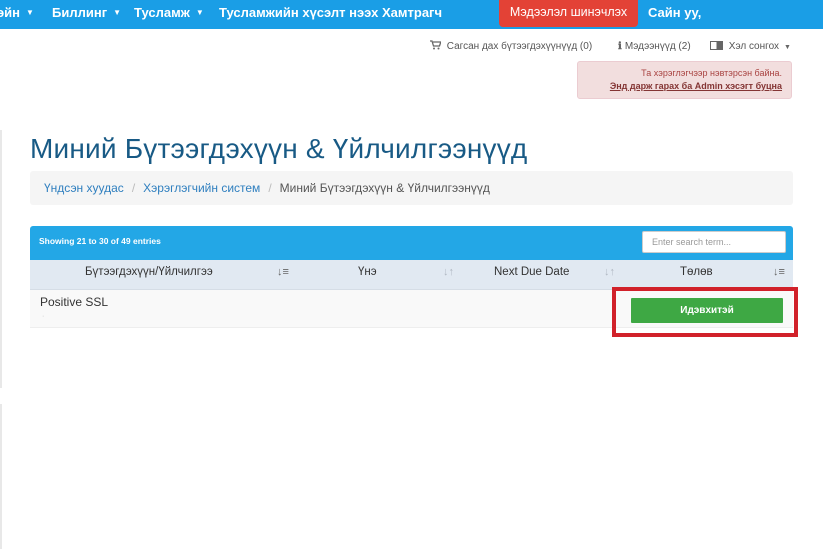  What do you see at coordinates (714, 242) in the screenshot?
I see `table-search-input` at bounding box center [714, 242].